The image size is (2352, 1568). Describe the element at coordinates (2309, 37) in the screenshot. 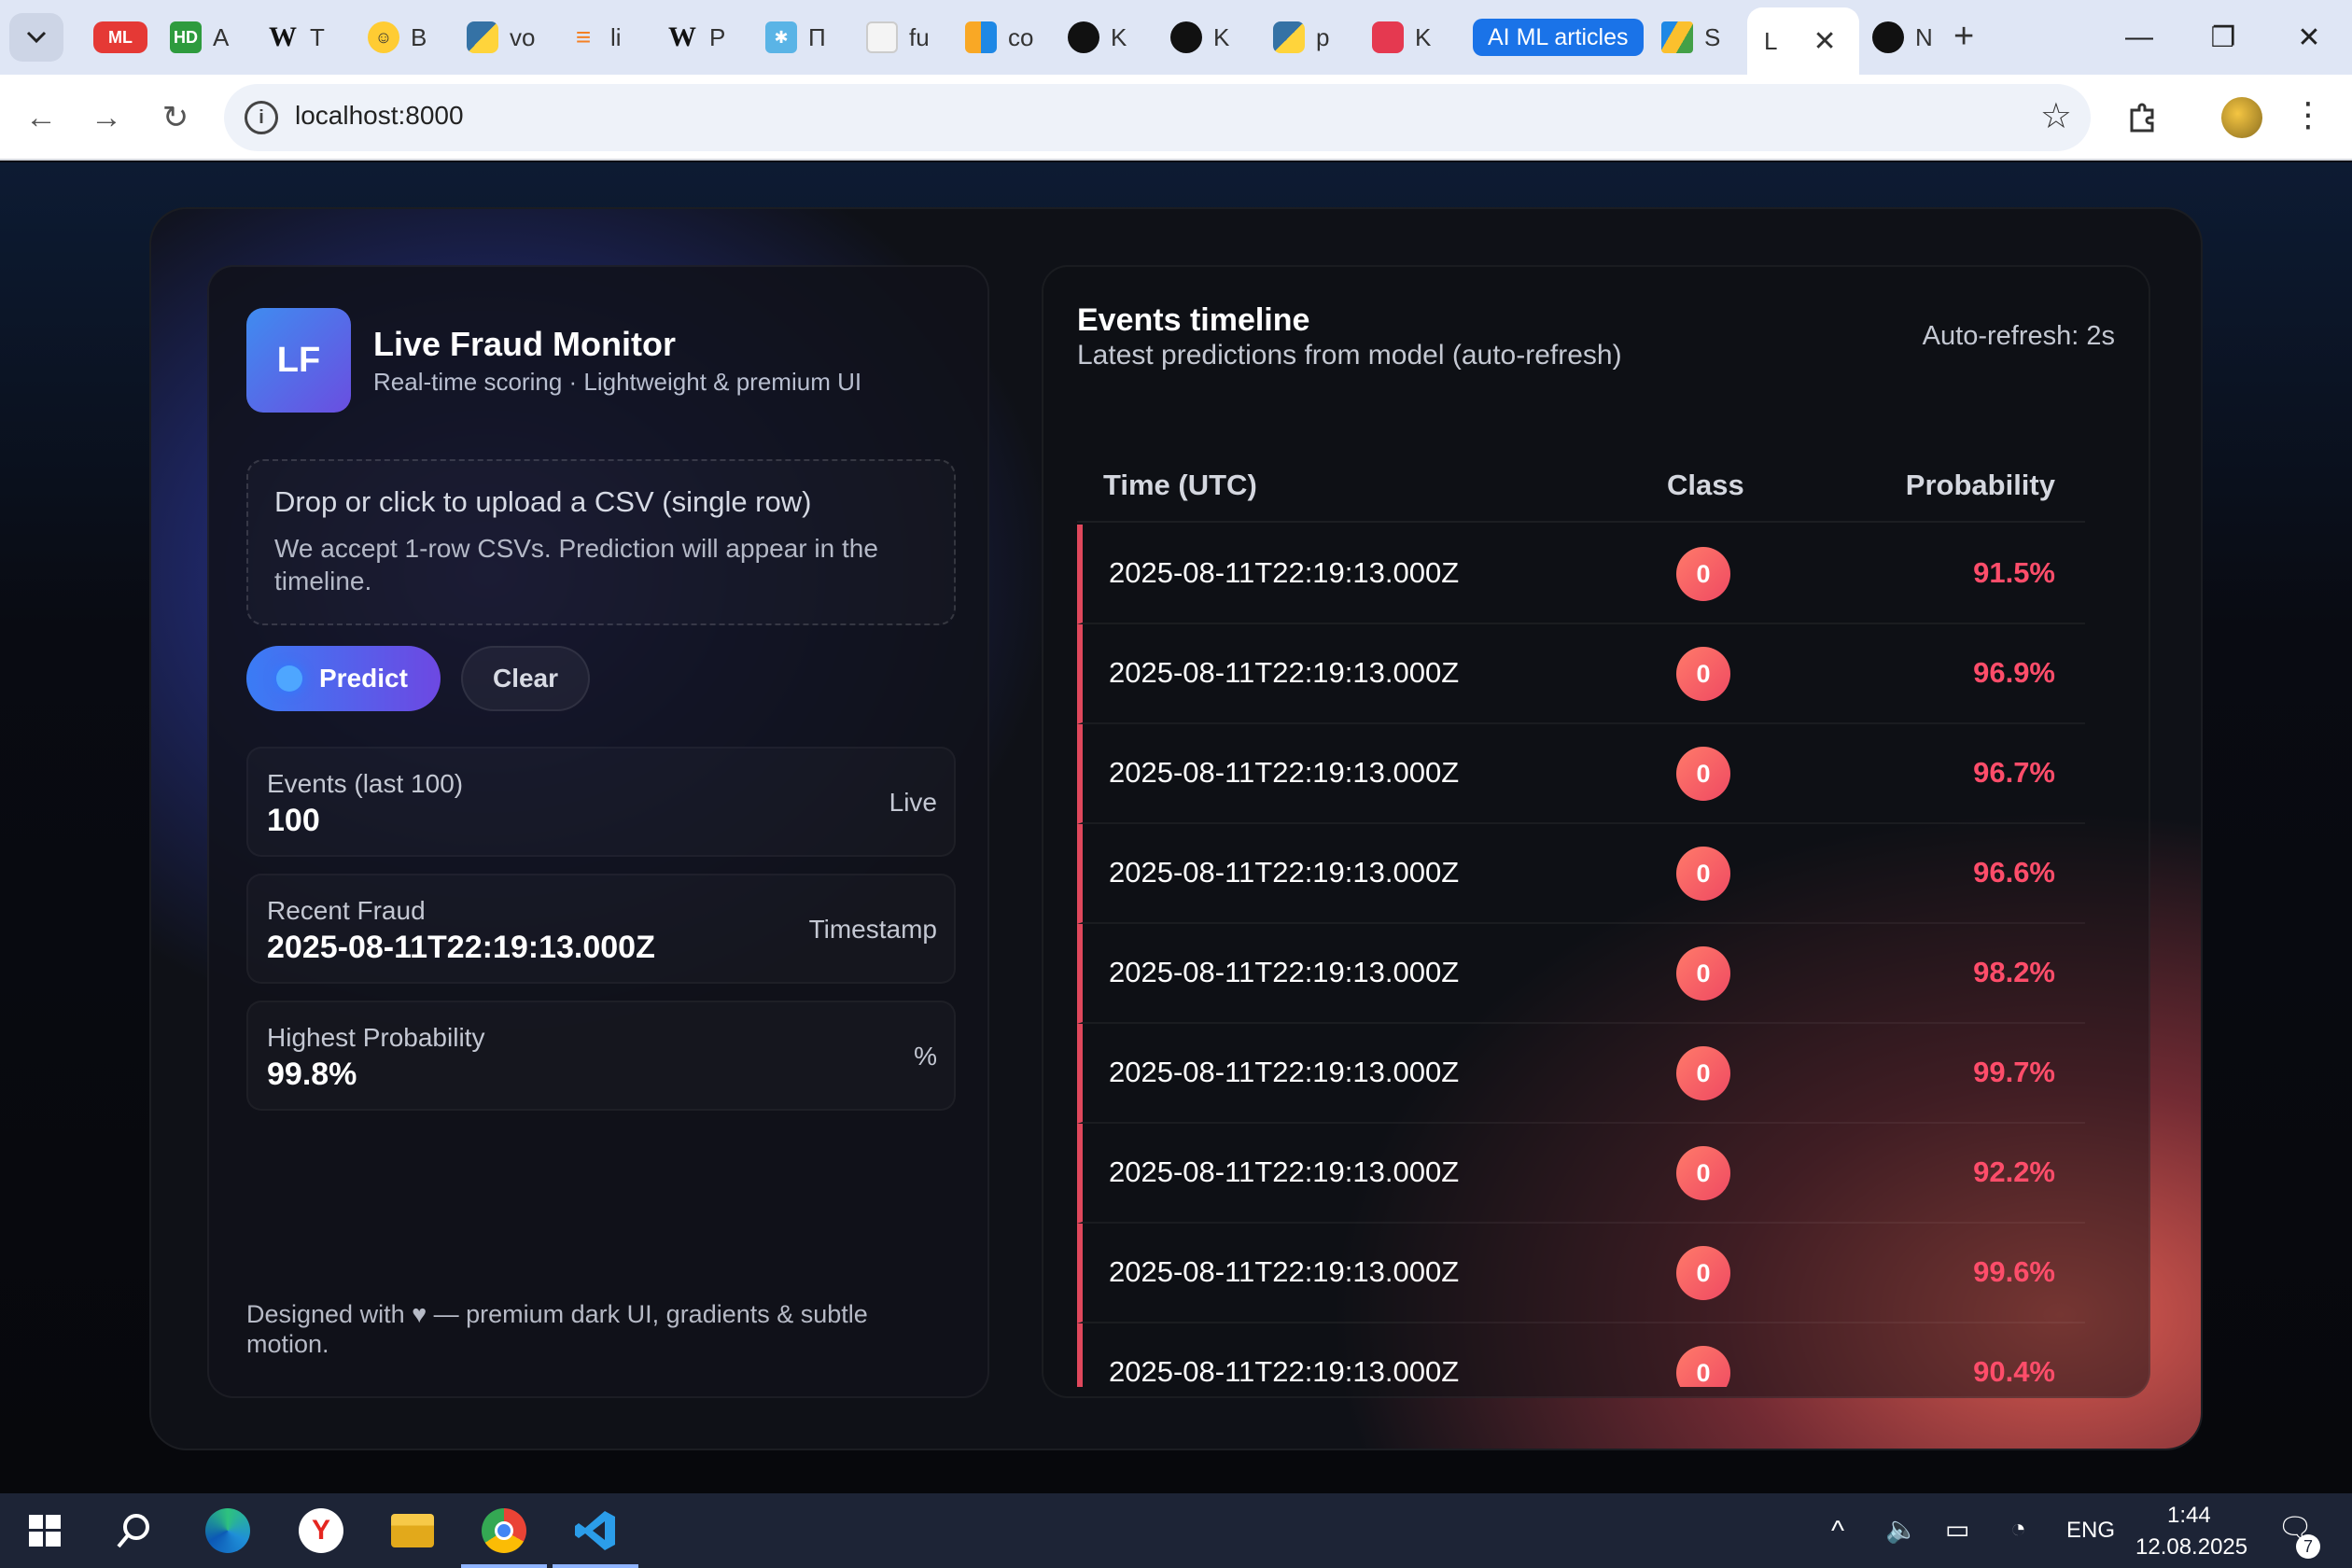

I see `close-window-button: ✕` at that location.